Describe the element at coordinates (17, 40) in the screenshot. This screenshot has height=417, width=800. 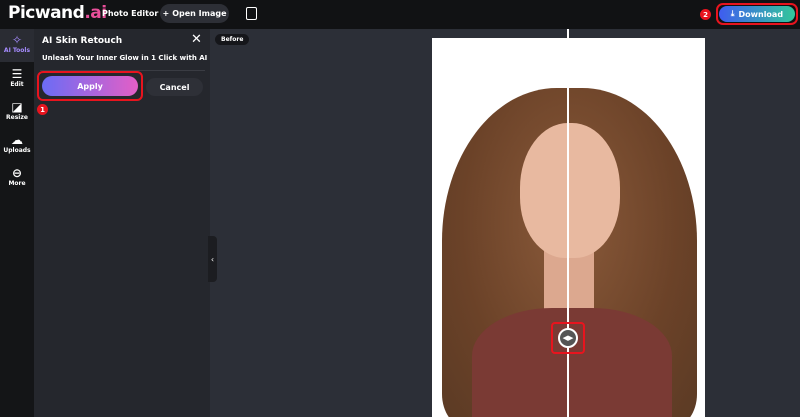
I see `ai-sparkle-icon: ✧` at that location.